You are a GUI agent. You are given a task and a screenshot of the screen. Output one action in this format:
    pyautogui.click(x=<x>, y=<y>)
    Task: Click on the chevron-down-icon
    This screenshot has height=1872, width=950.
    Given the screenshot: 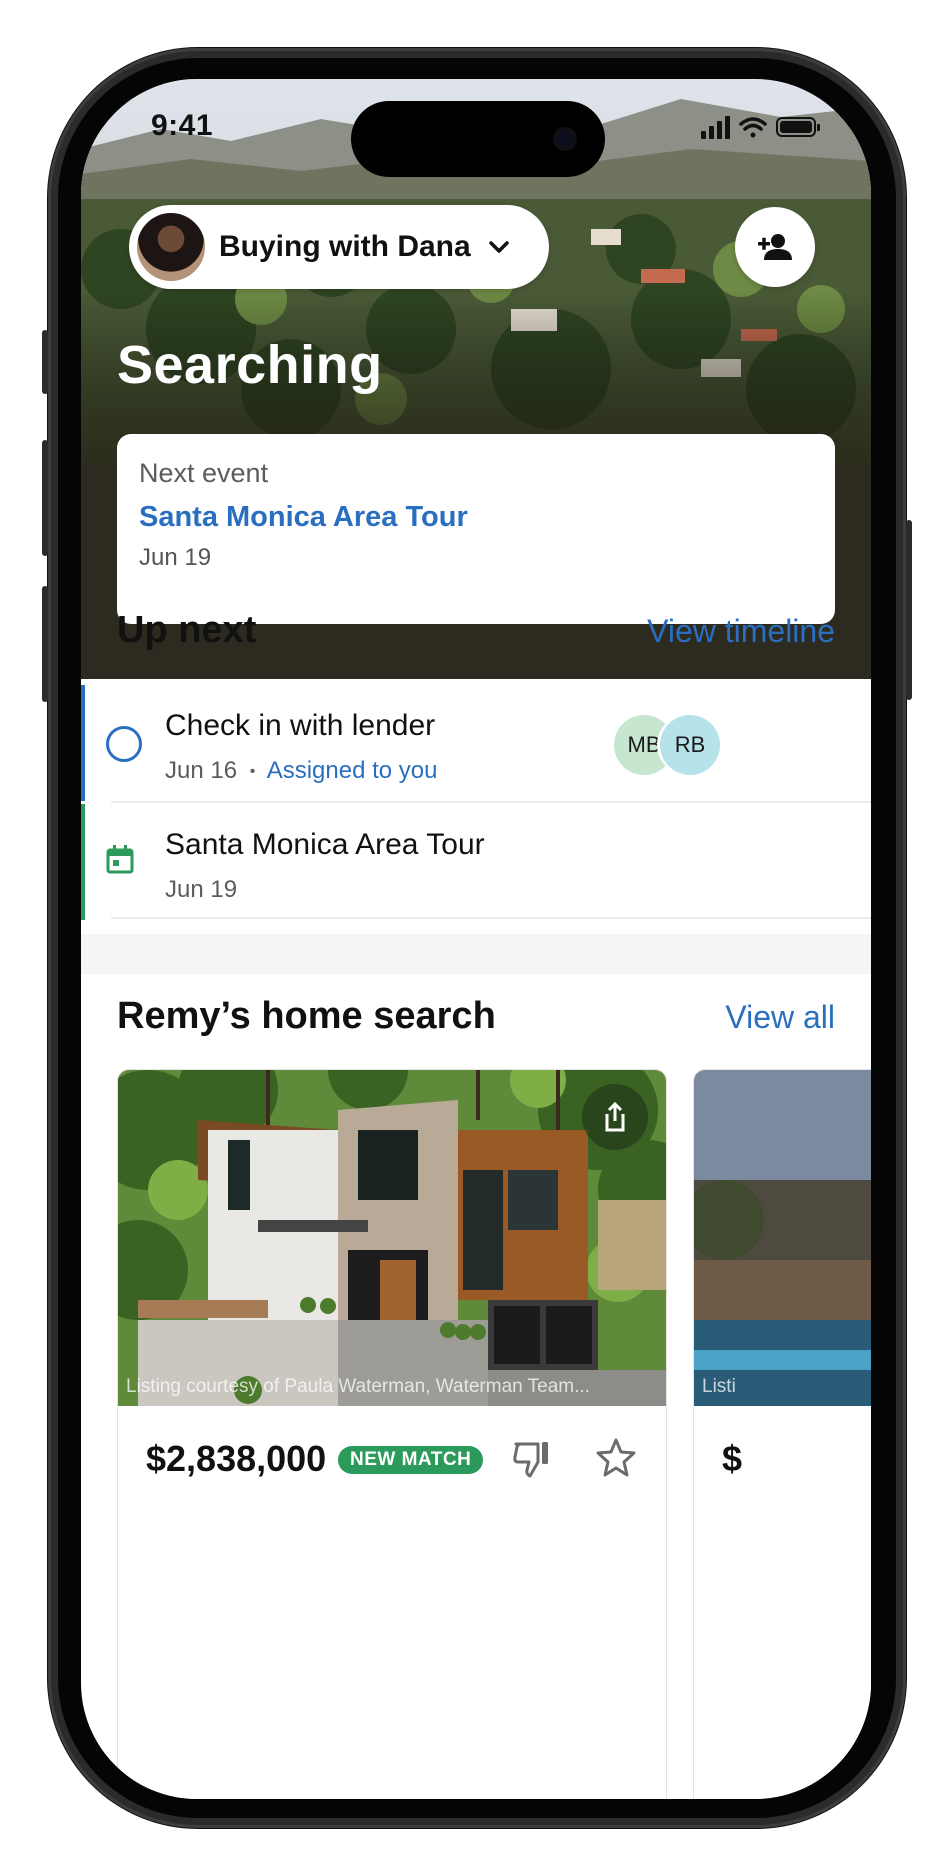 What is the action you would take?
    pyautogui.click(x=498, y=247)
    